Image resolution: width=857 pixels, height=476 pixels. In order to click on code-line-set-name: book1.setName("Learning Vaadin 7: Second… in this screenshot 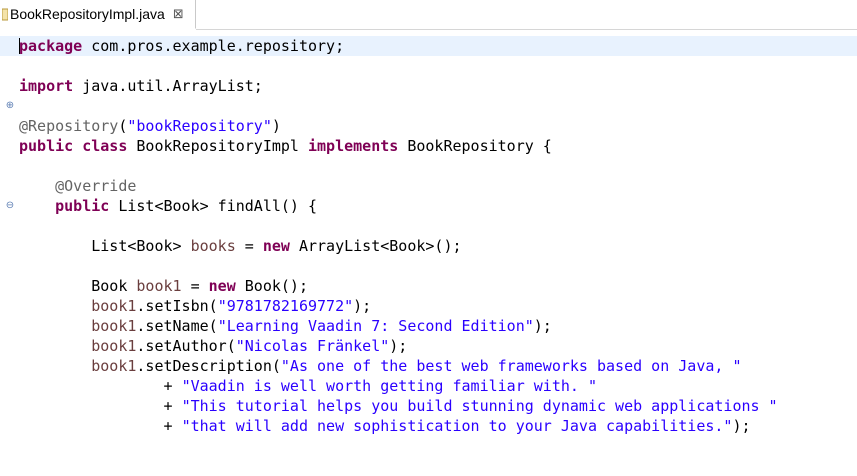, I will do `click(428, 326)`.